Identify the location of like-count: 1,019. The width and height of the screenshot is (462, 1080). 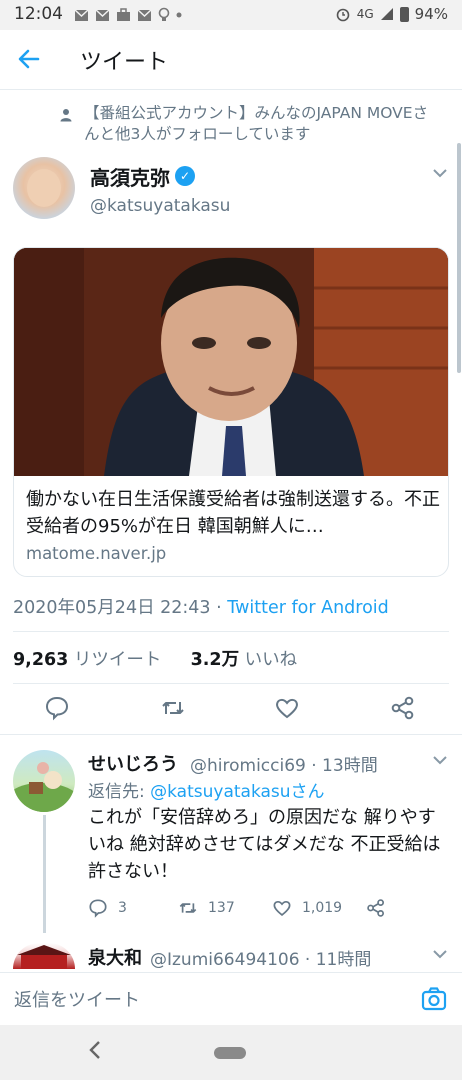
(322, 908).